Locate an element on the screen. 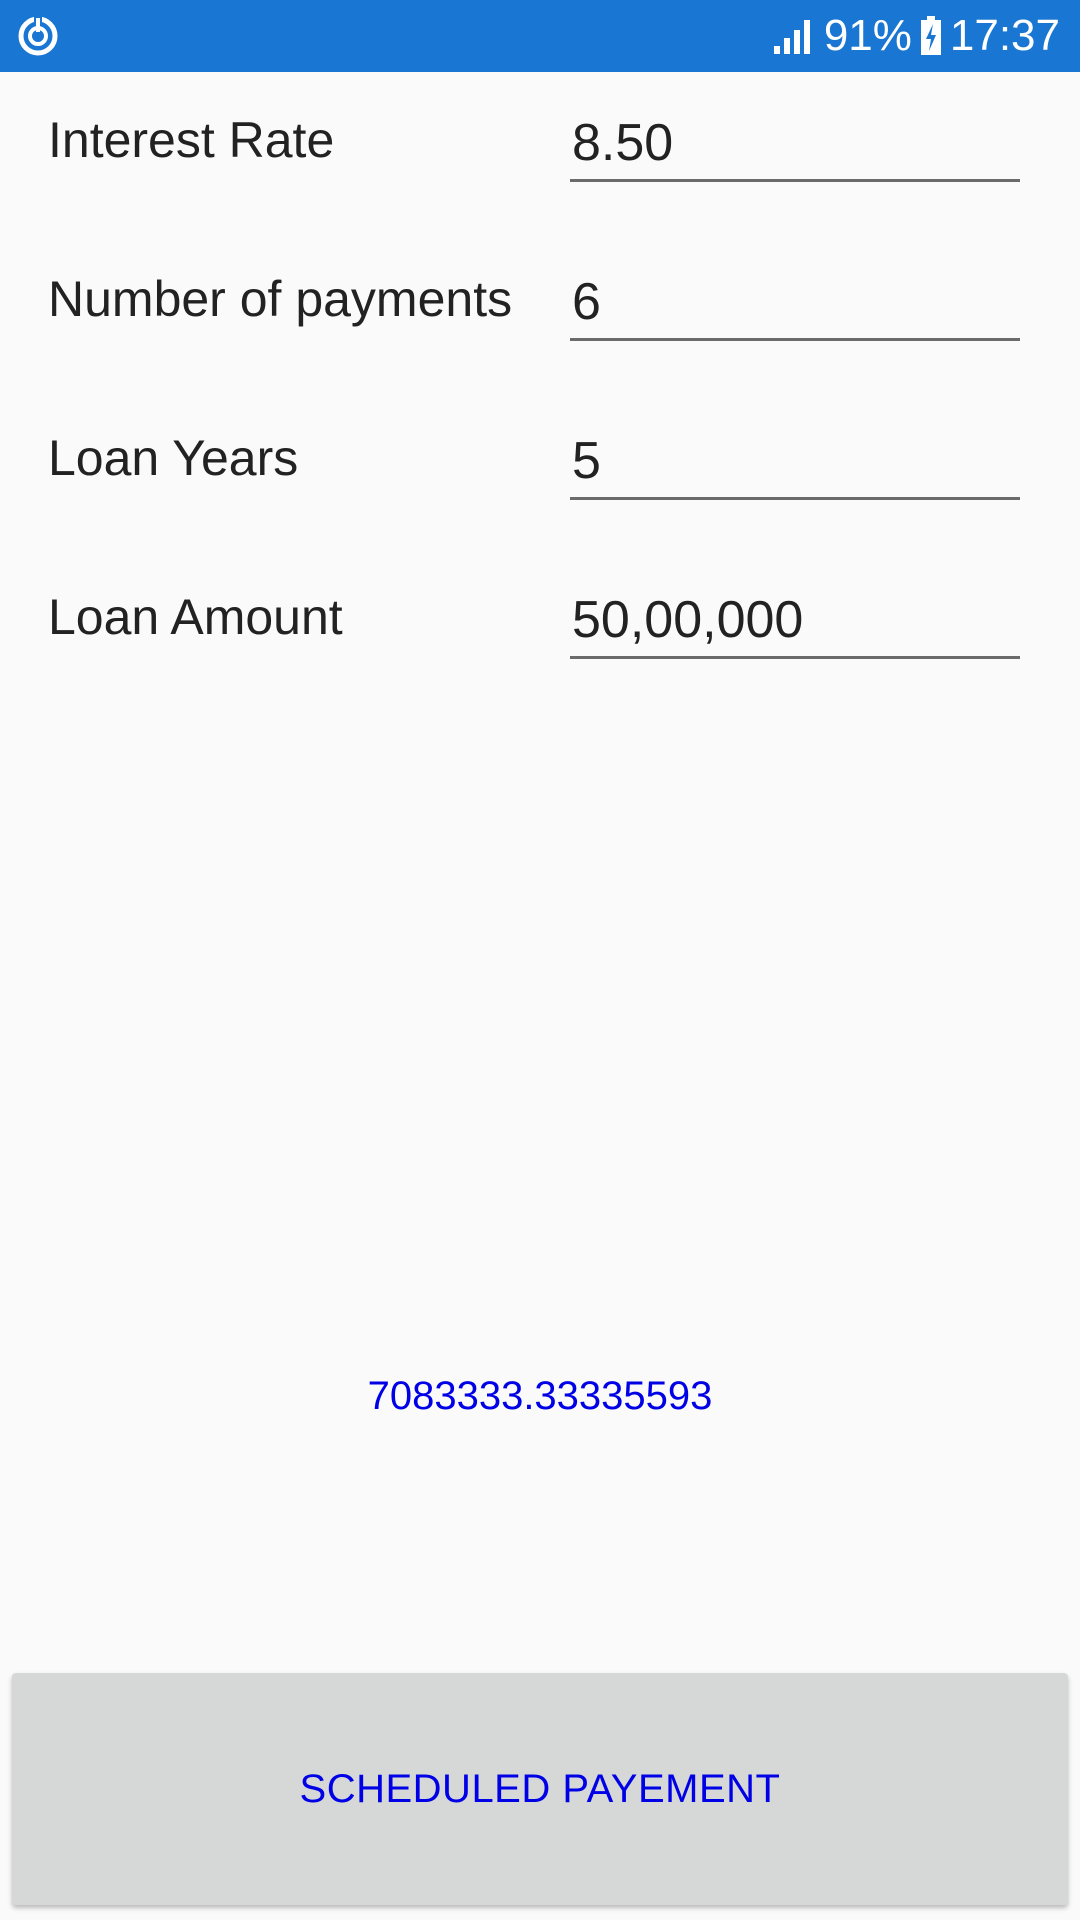 The image size is (1080, 1920). signal-icon is located at coordinates (791, 37).